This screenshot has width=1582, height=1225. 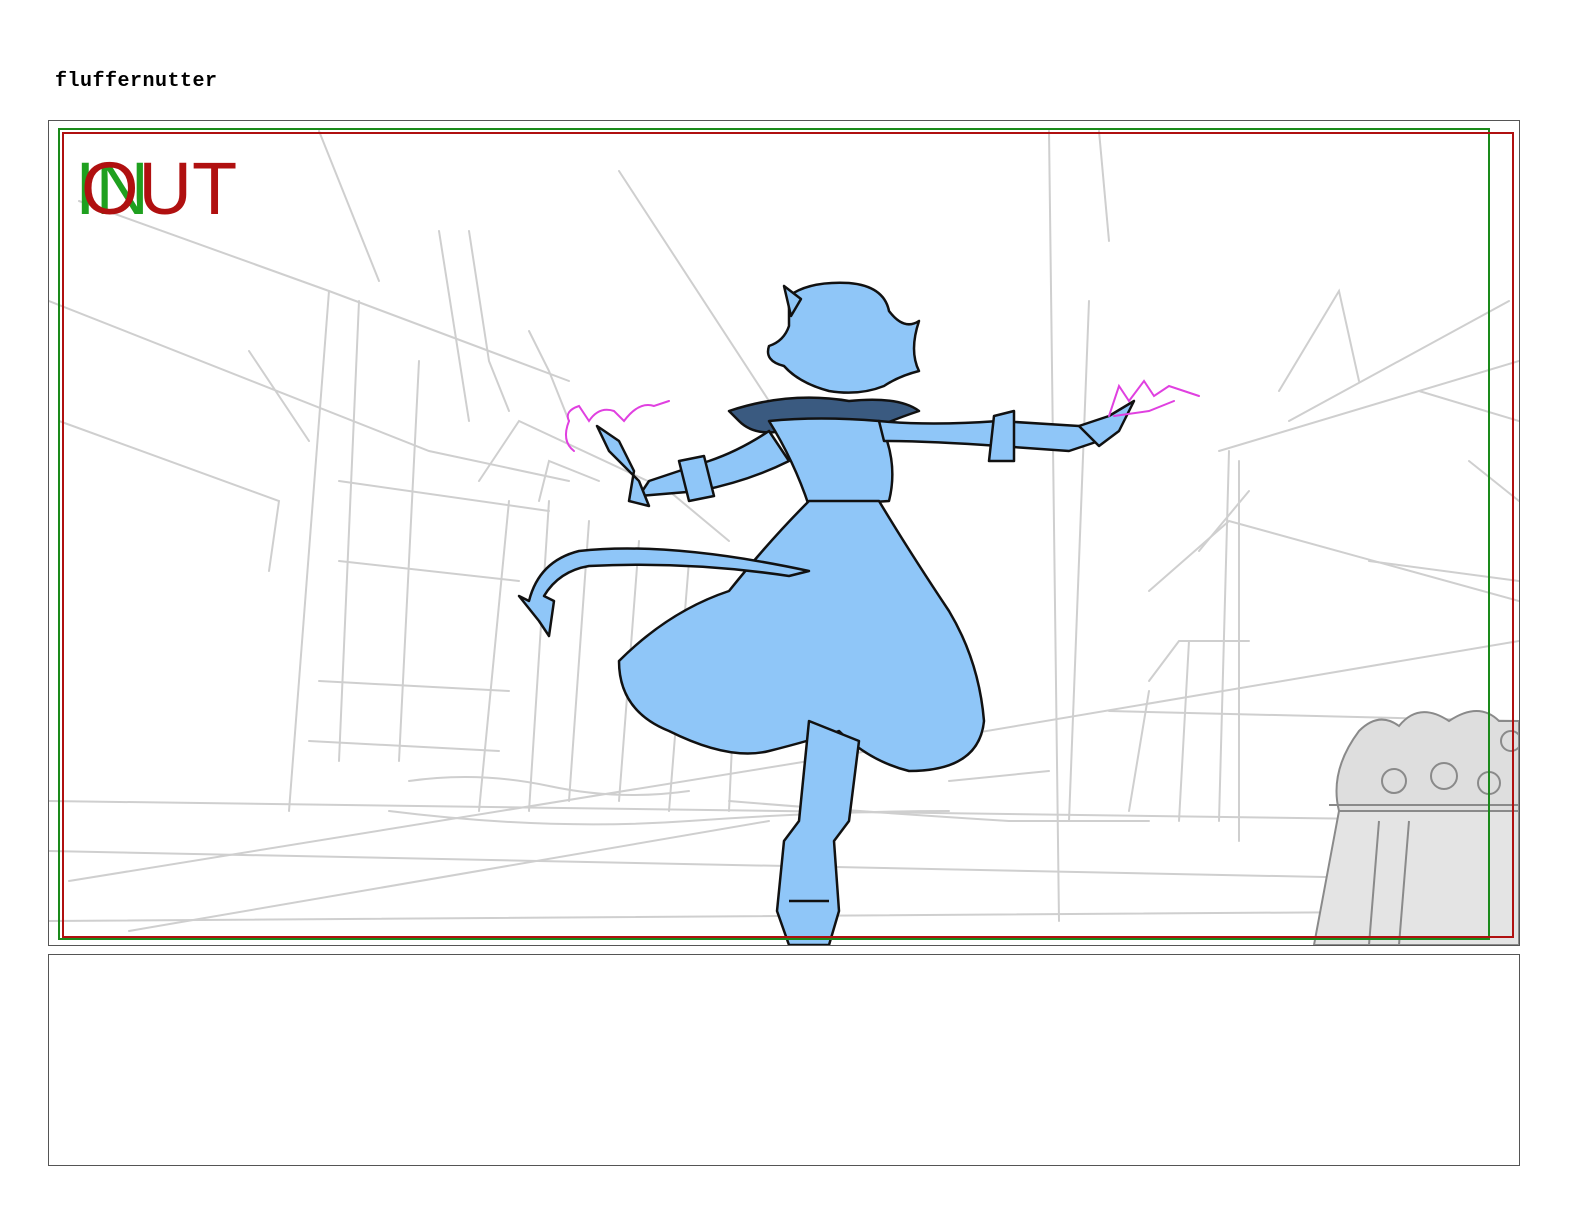 I want to click on in-out-marker: IN OUT, so click(x=165, y=189).